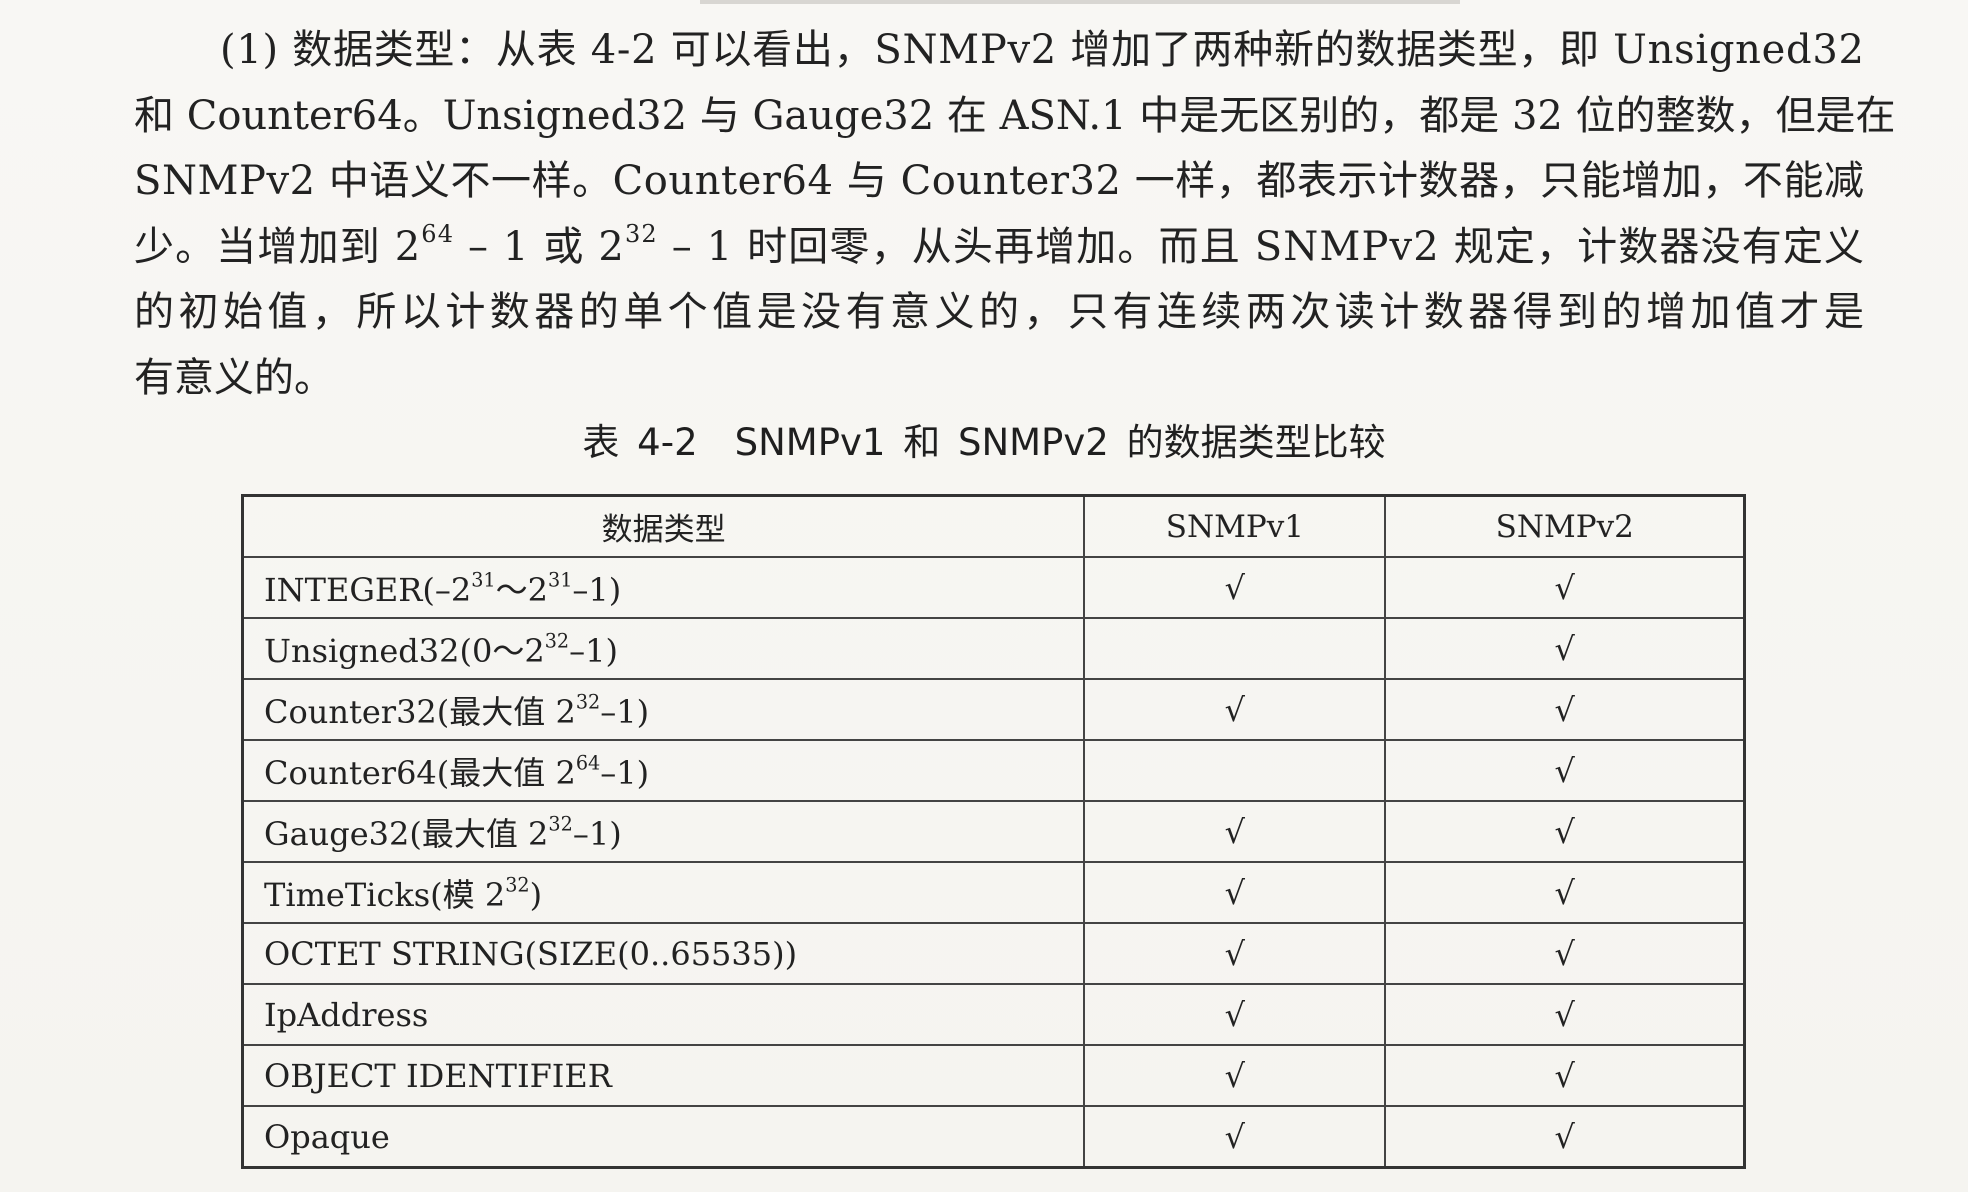 The image size is (1968, 1192). What do you see at coordinates (1261, 246) in the screenshot?
I see `text-run: – 1 时回零，从头再增加。而且 SNMPv2 规定，计数器没有定义` at bounding box center [1261, 246].